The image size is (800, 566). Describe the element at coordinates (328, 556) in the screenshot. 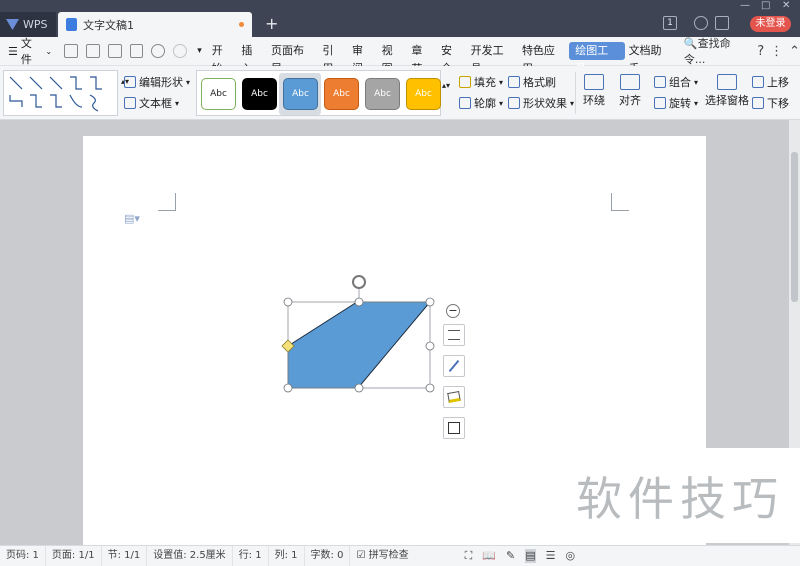

I see `status-word-count: 字数: 0` at that location.